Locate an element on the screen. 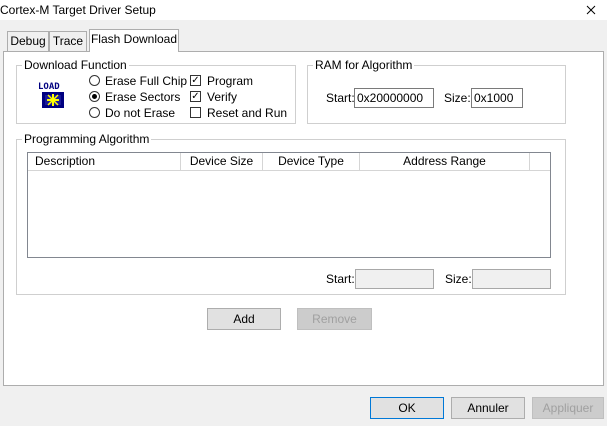 This screenshot has width=607, height=426. verify-label: Verify is located at coordinates (222, 97).